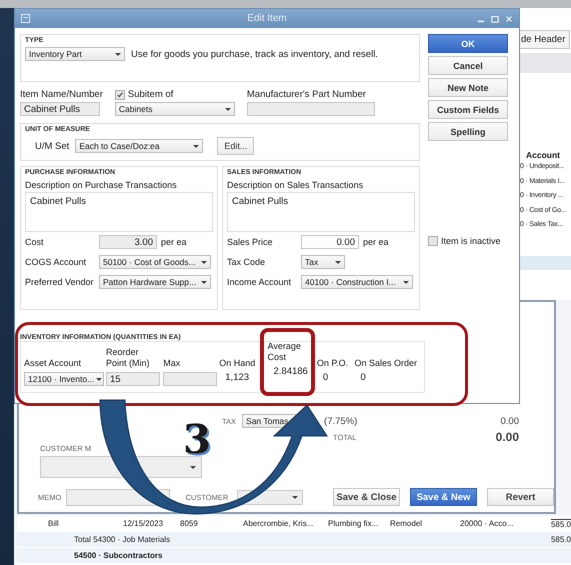 This screenshot has height=565, width=571. What do you see at coordinates (259, 282) in the screenshot?
I see `field-label: Income Account` at bounding box center [259, 282].